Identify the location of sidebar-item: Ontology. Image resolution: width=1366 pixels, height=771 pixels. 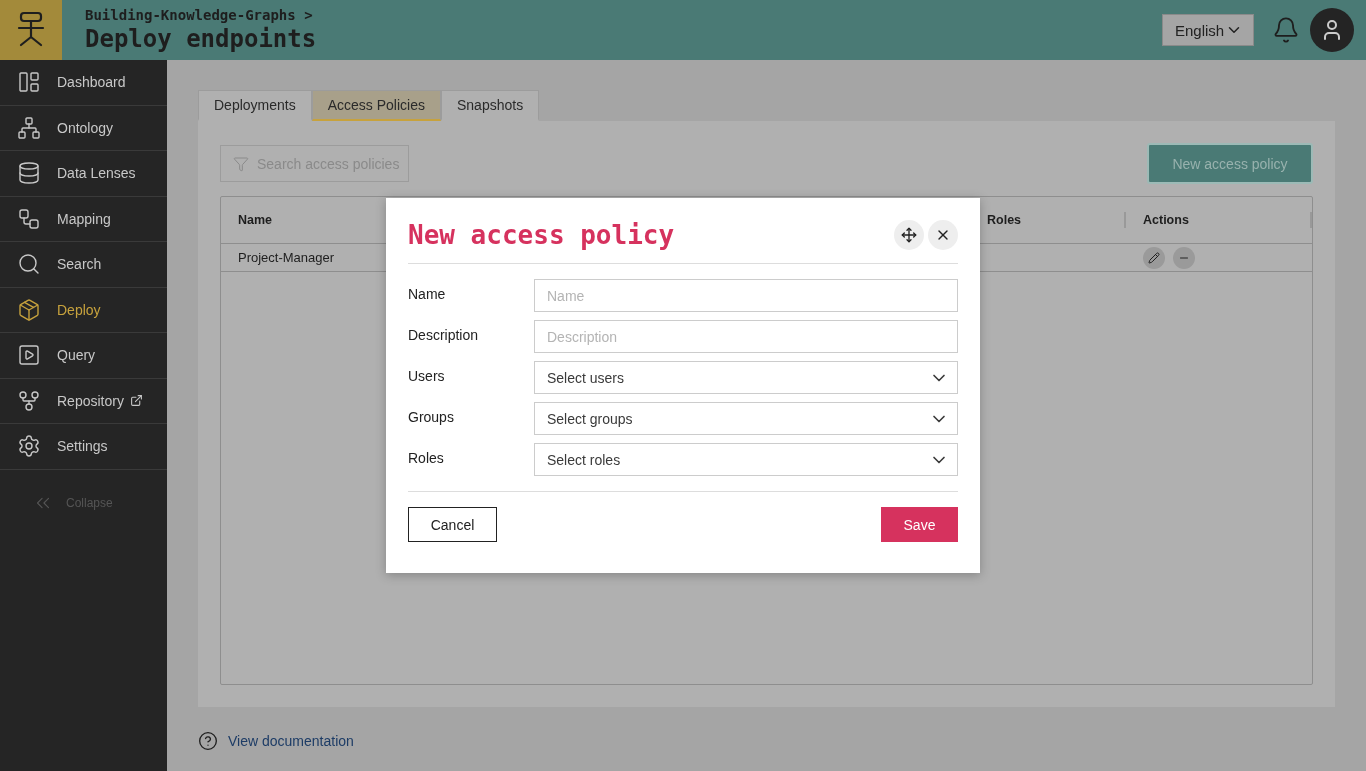
(83, 128).